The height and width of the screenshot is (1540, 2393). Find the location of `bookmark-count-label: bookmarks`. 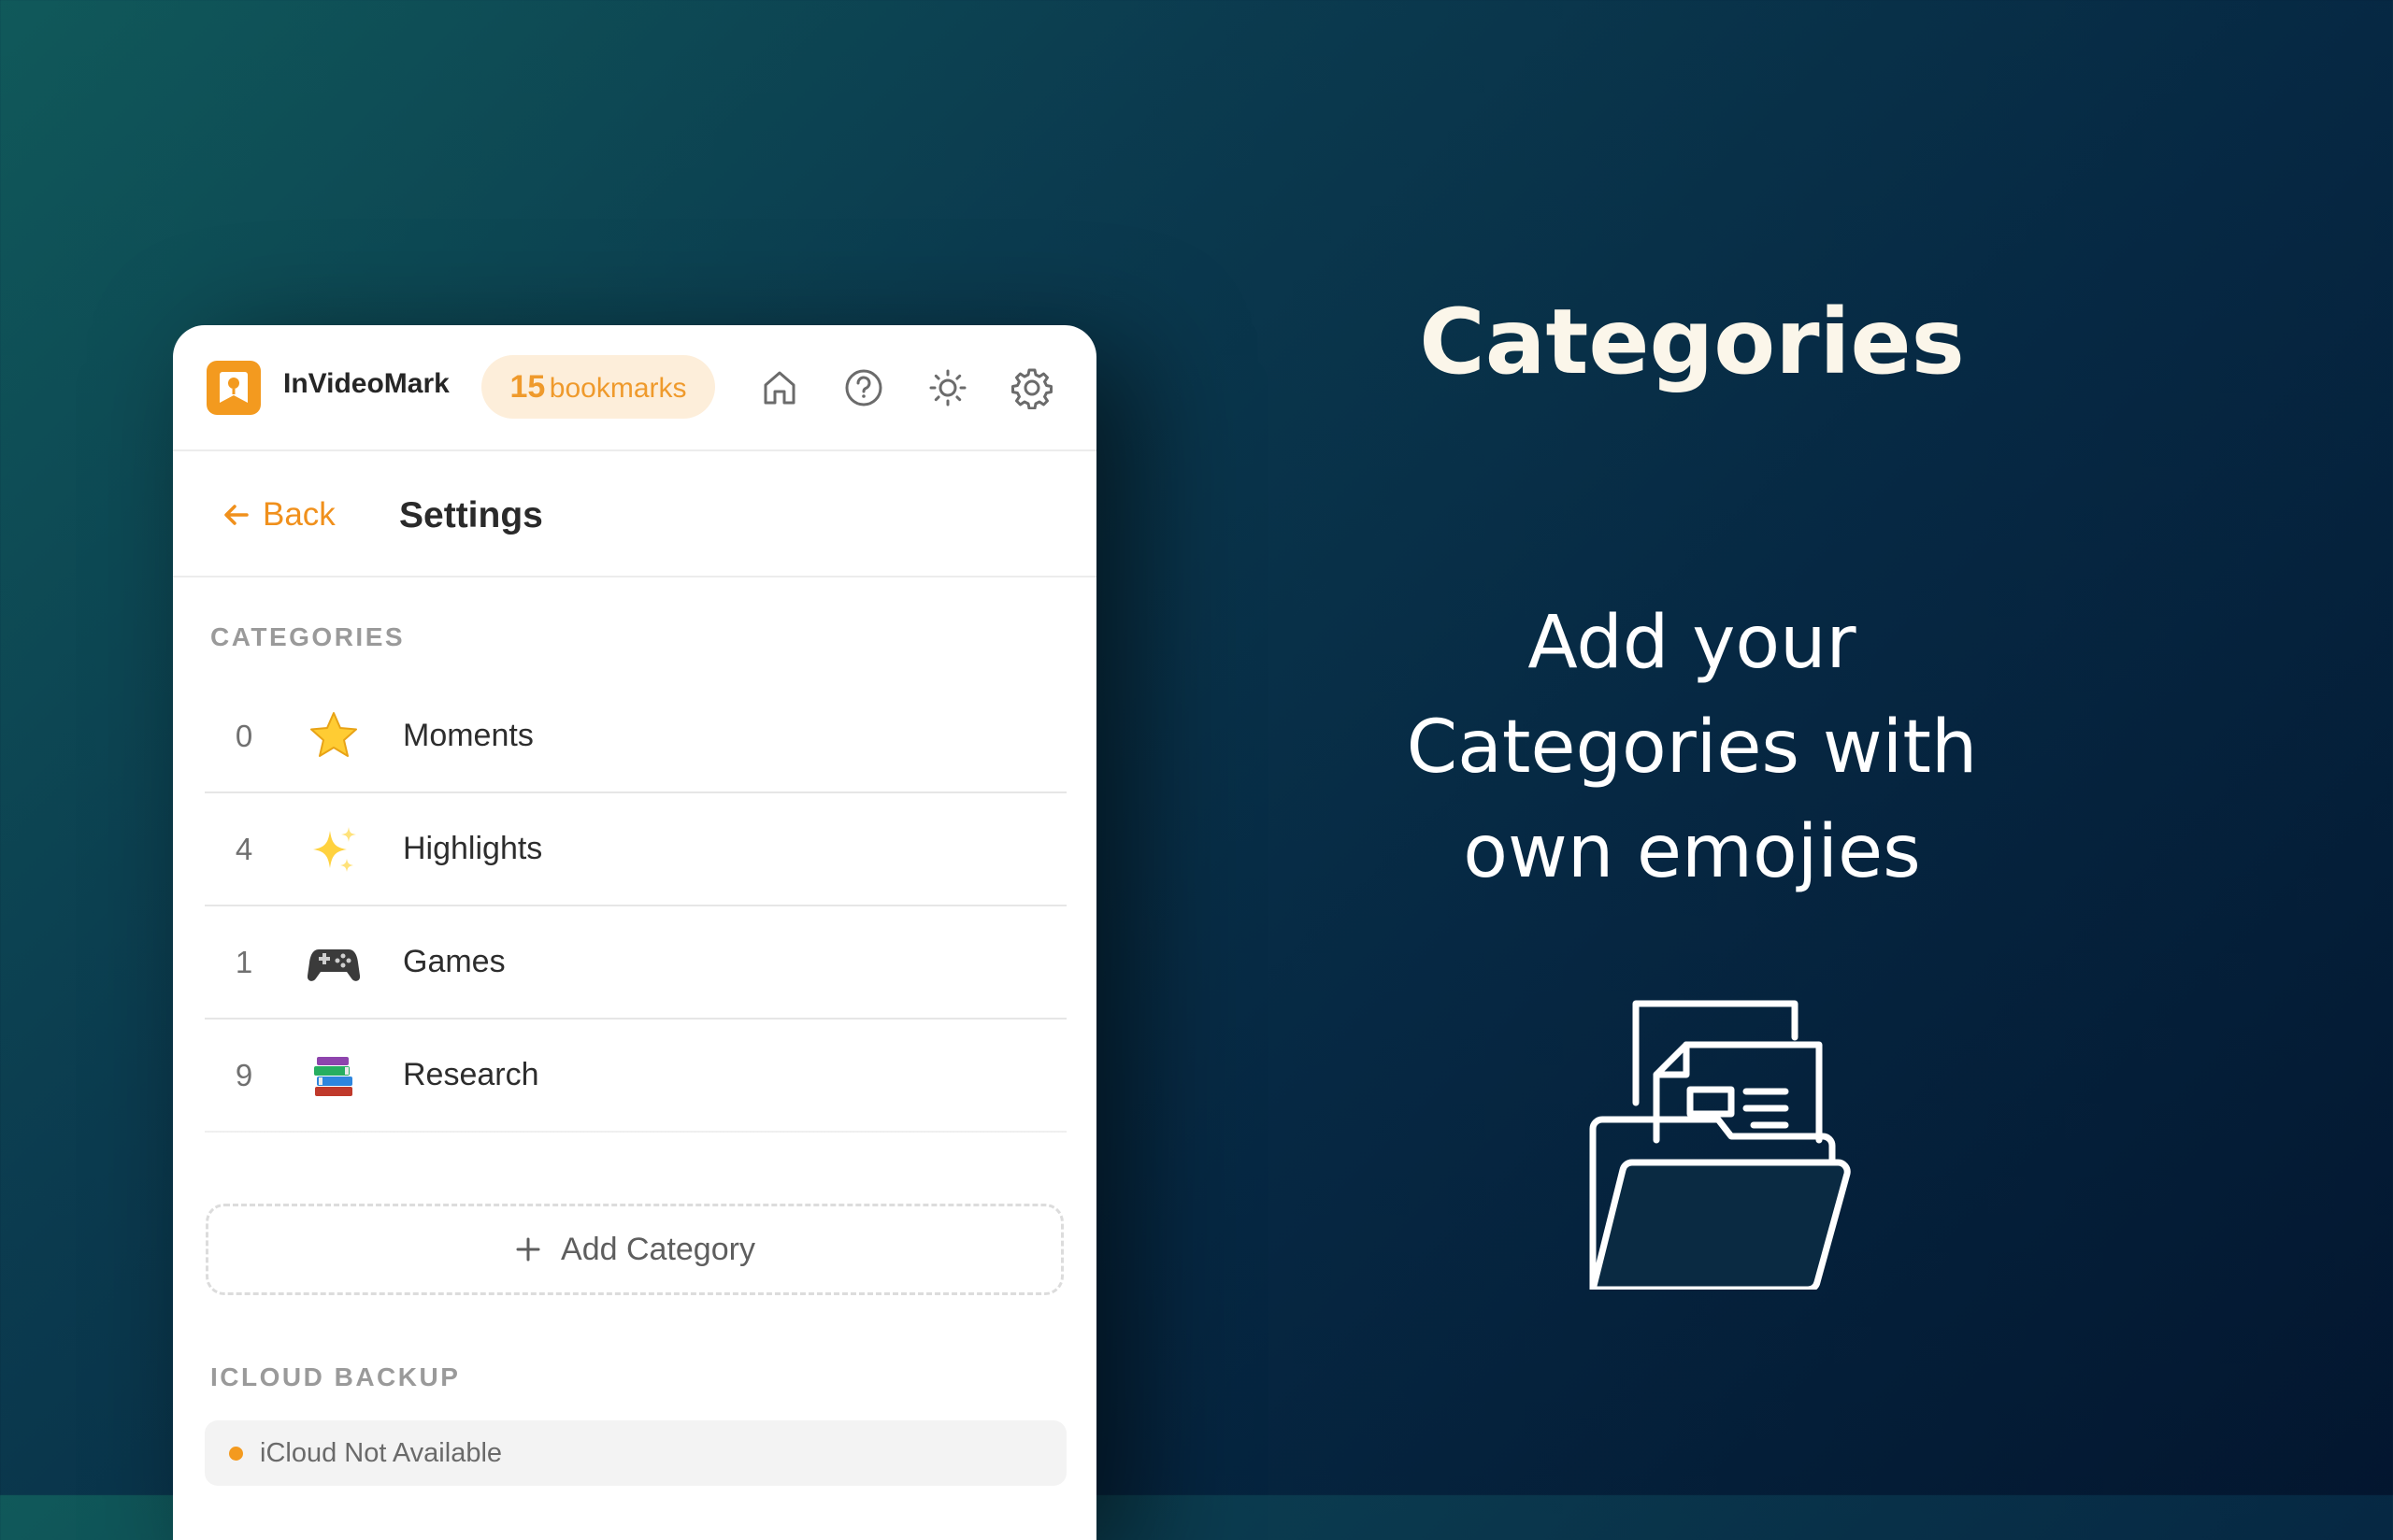

bookmark-count-label: bookmarks is located at coordinates (618, 388).